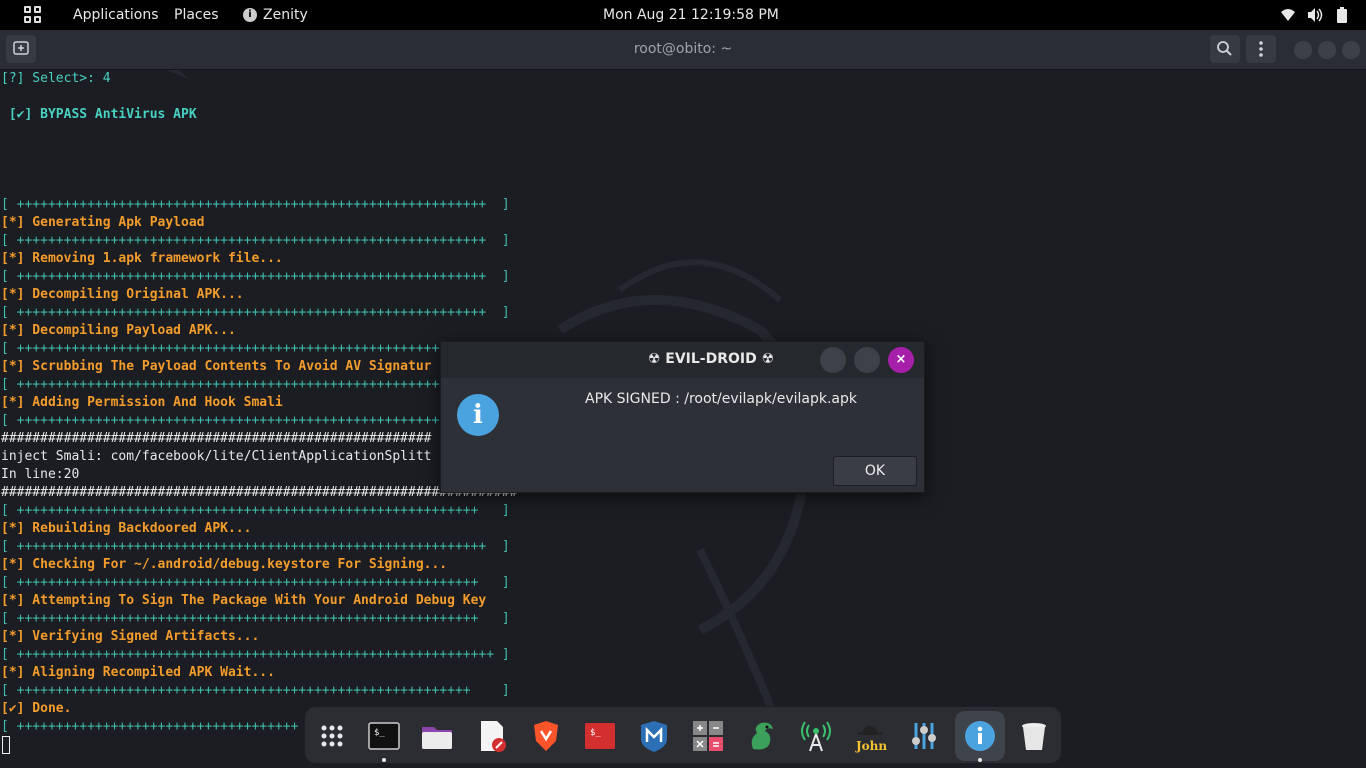  I want to click on show-apps-icon, so click(332, 736).